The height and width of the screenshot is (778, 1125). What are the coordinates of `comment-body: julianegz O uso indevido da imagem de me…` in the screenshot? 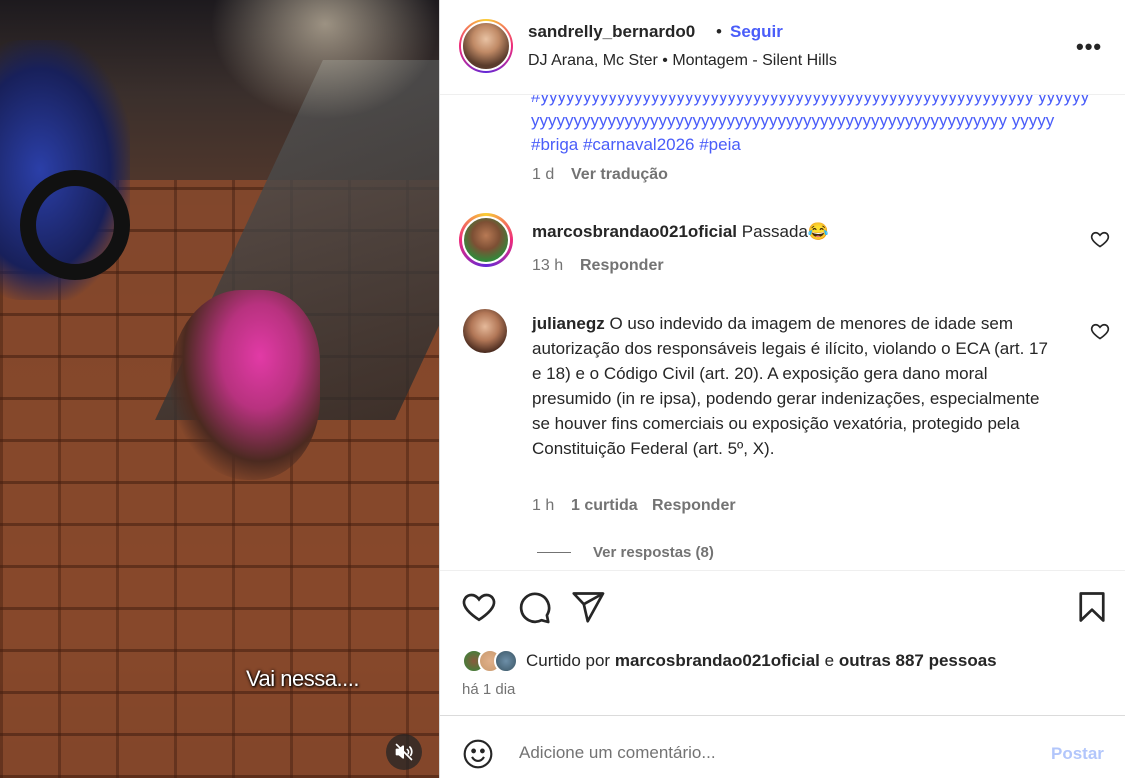 It's located at (797, 386).